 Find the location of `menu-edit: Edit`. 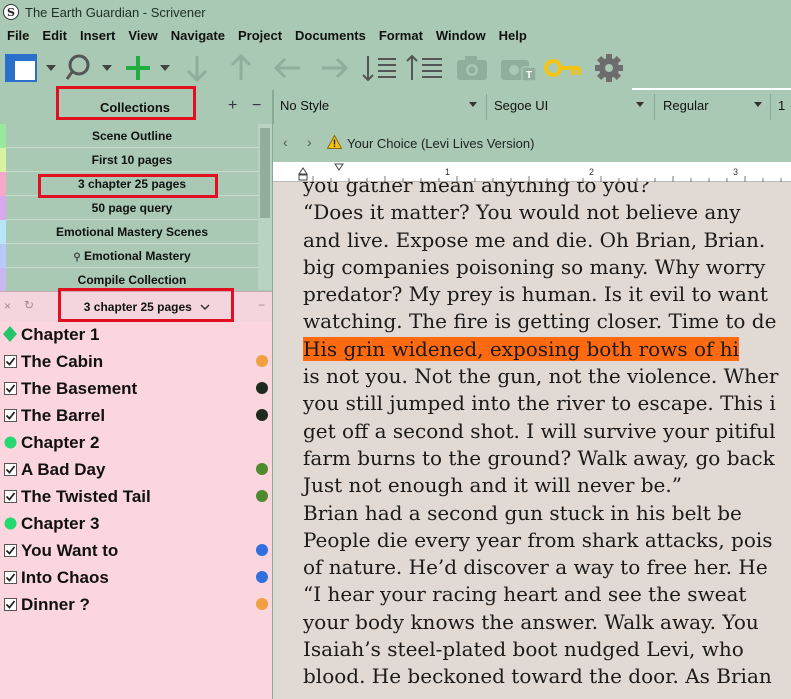

menu-edit: Edit is located at coordinates (54, 35).